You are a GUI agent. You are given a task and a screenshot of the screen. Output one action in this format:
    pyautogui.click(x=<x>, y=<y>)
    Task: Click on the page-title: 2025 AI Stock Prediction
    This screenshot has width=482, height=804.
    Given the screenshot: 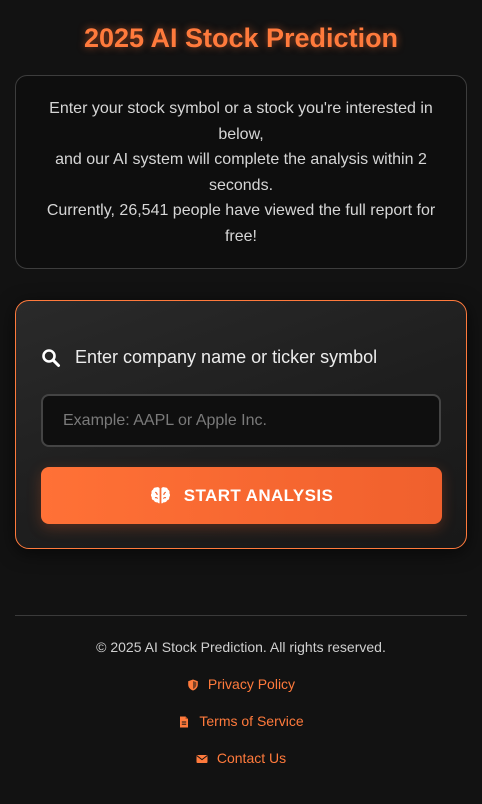 What is the action you would take?
    pyautogui.click(x=241, y=38)
    